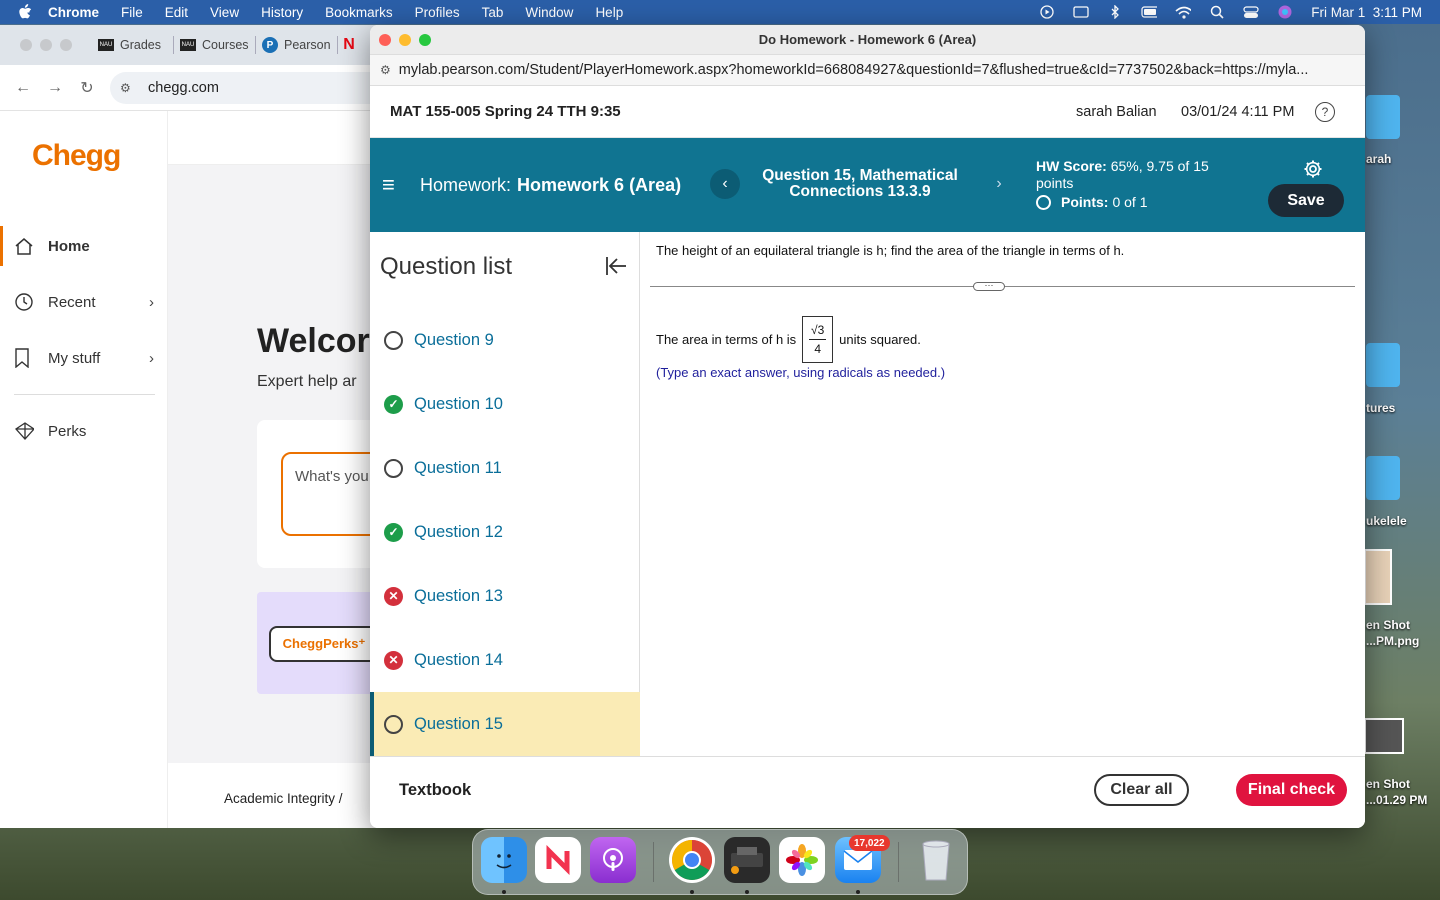 The image size is (1440, 900). What do you see at coordinates (282, 12) in the screenshot?
I see `menu-history: History` at bounding box center [282, 12].